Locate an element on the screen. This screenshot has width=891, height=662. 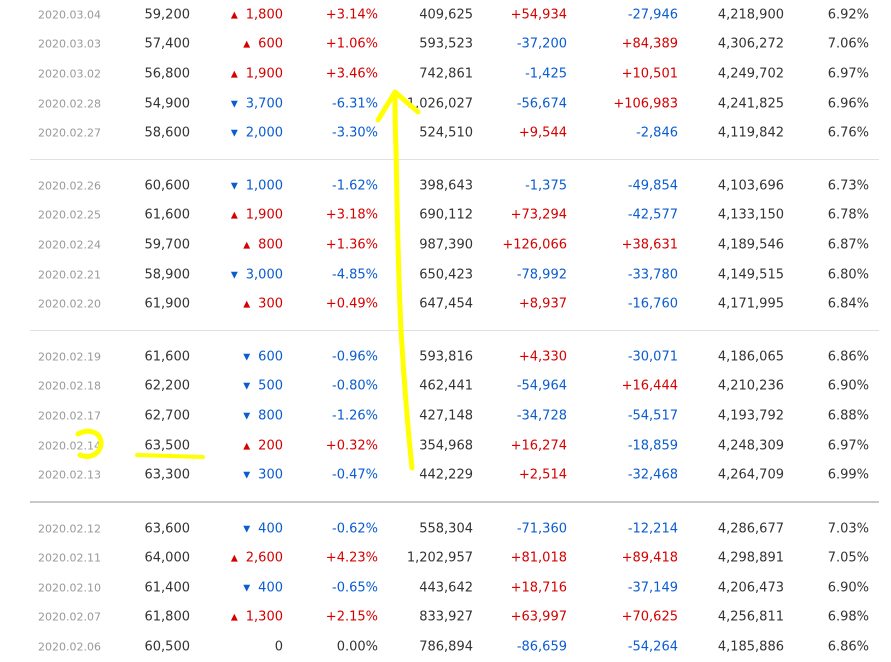
volume-cell: 593,816 is located at coordinates (446, 356).